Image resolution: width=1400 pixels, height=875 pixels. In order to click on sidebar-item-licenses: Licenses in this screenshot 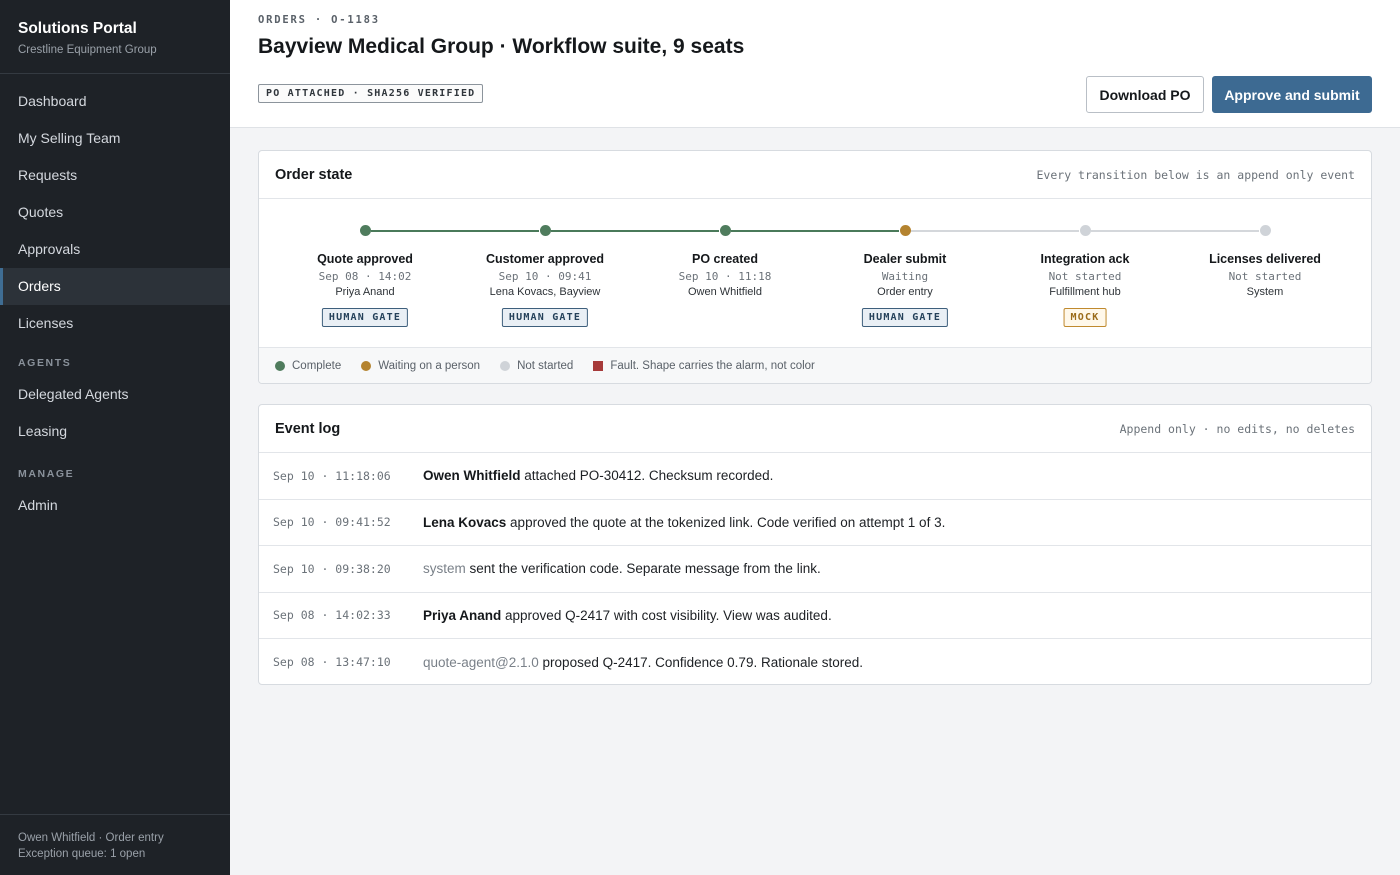, I will do `click(115, 323)`.